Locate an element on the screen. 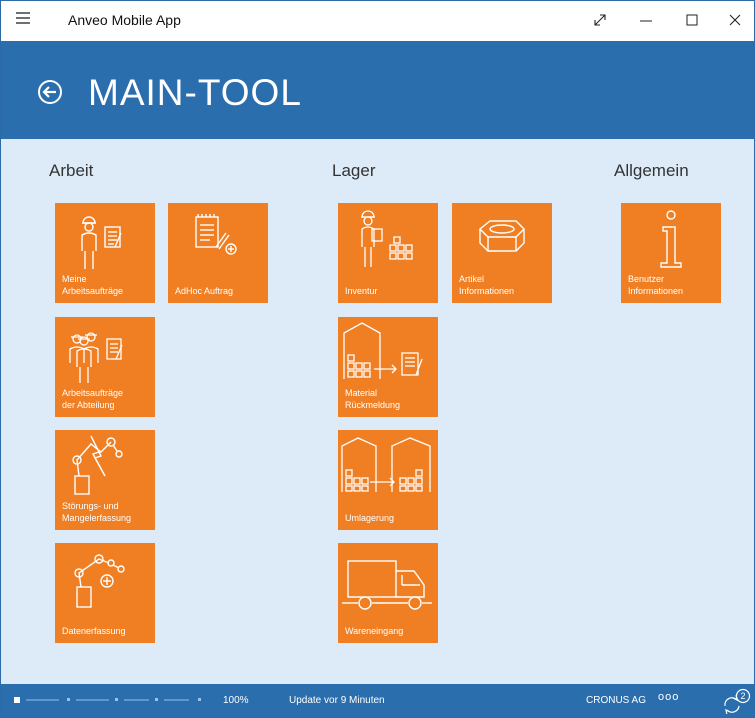 This screenshot has height=718, width=755. close-button is located at coordinates (736, 21).